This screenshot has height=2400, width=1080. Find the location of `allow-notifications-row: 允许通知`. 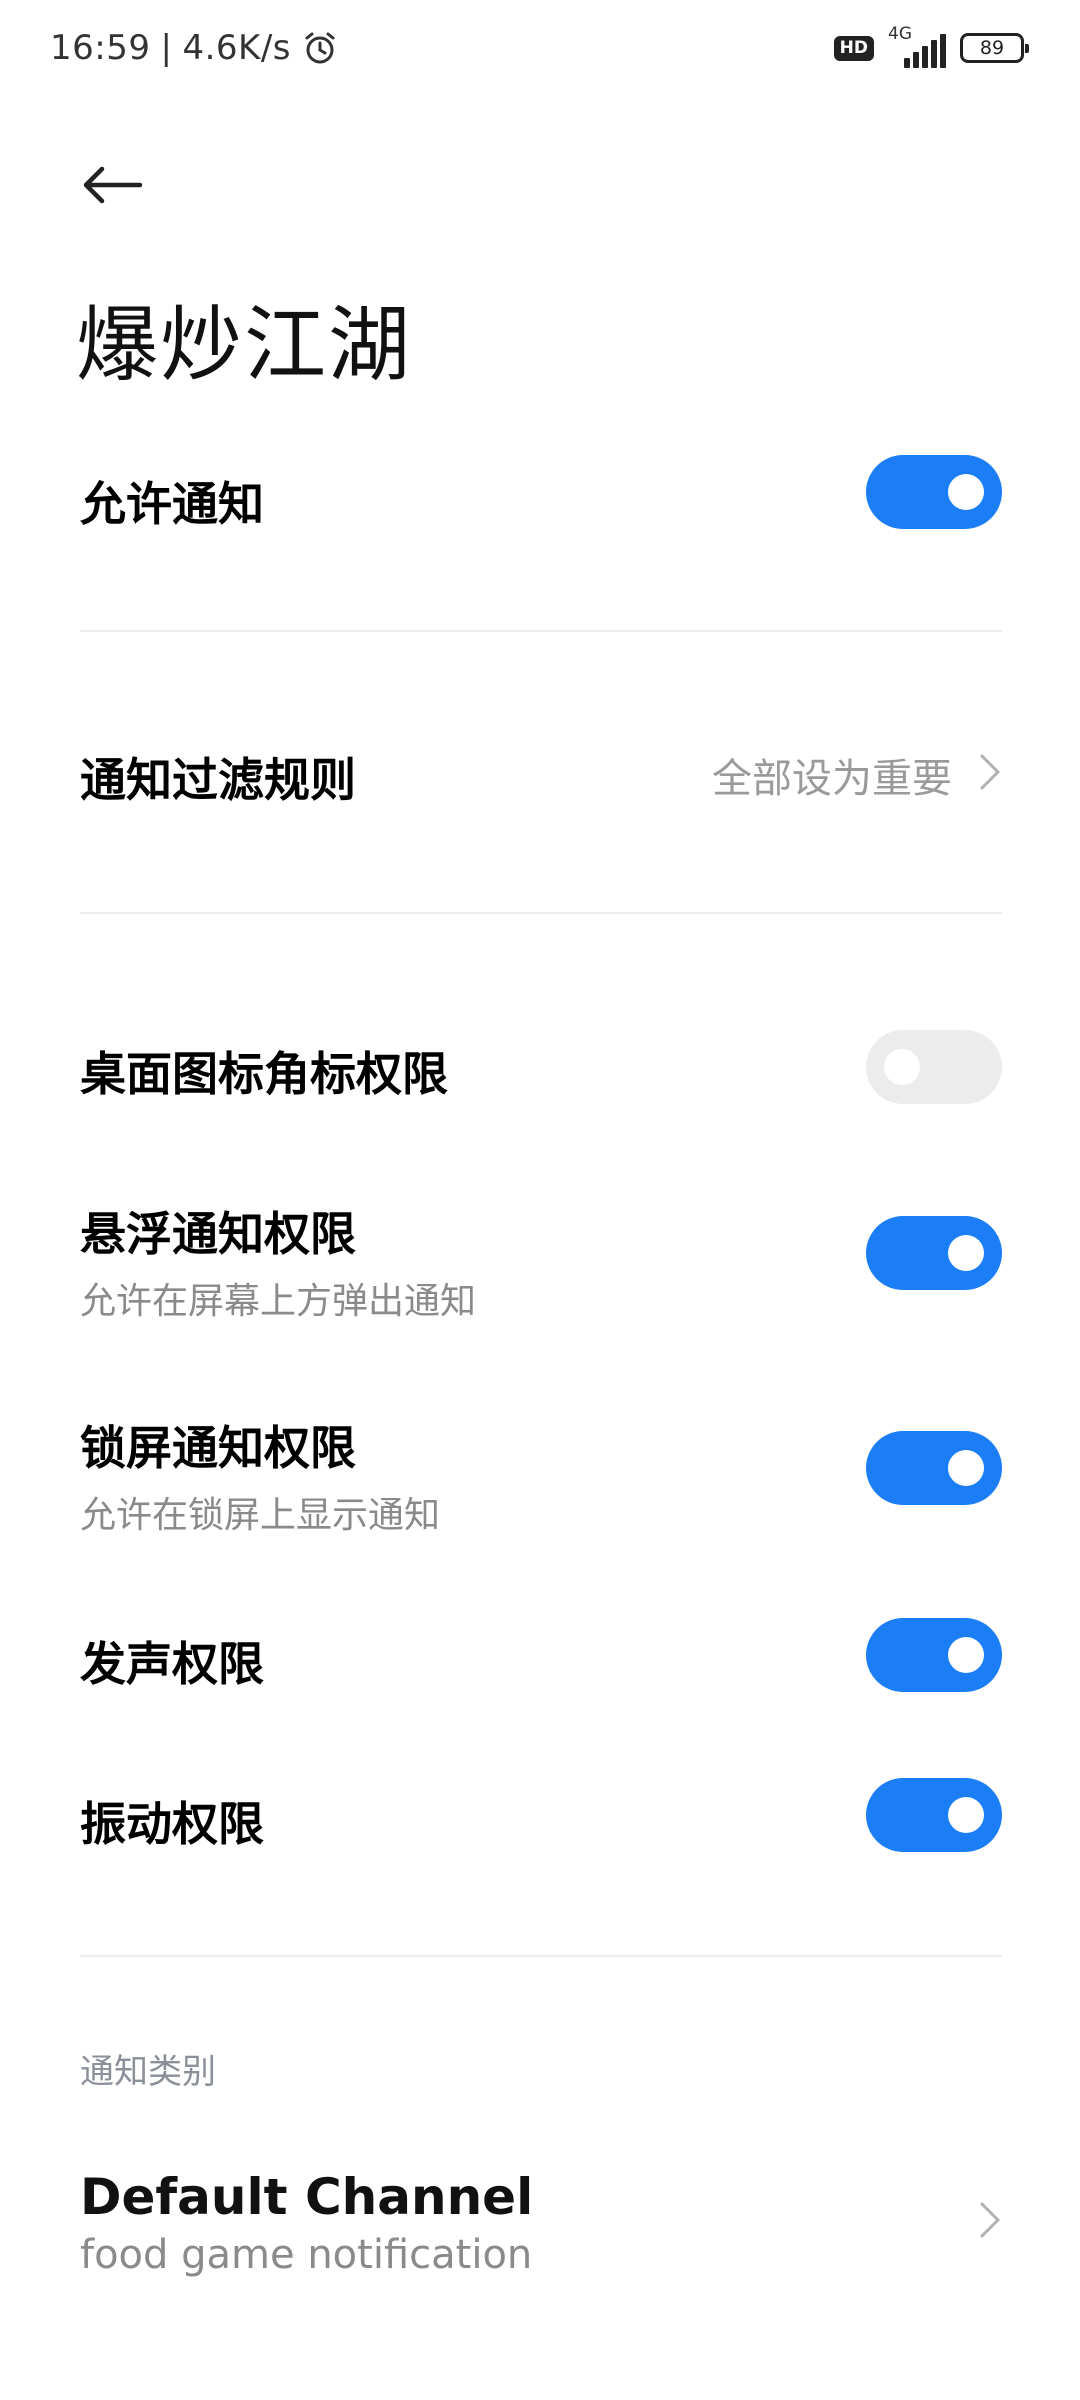

allow-notifications-row: 允许通知 is located at coordinates (541, 501).